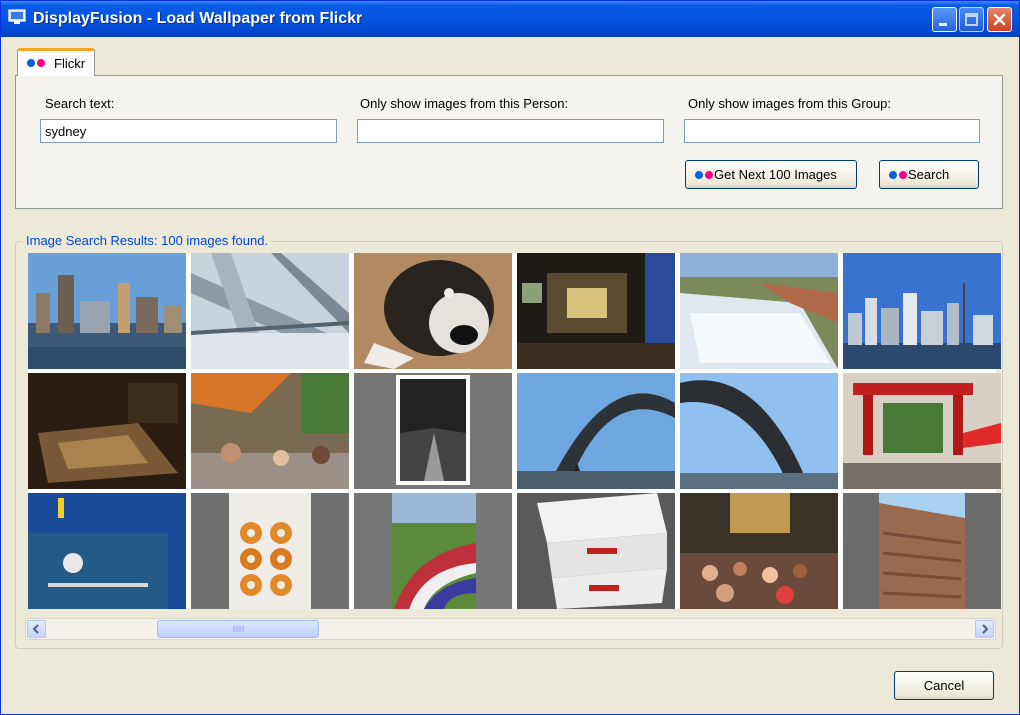  I want to click on grip-icon, so click(238, 629).